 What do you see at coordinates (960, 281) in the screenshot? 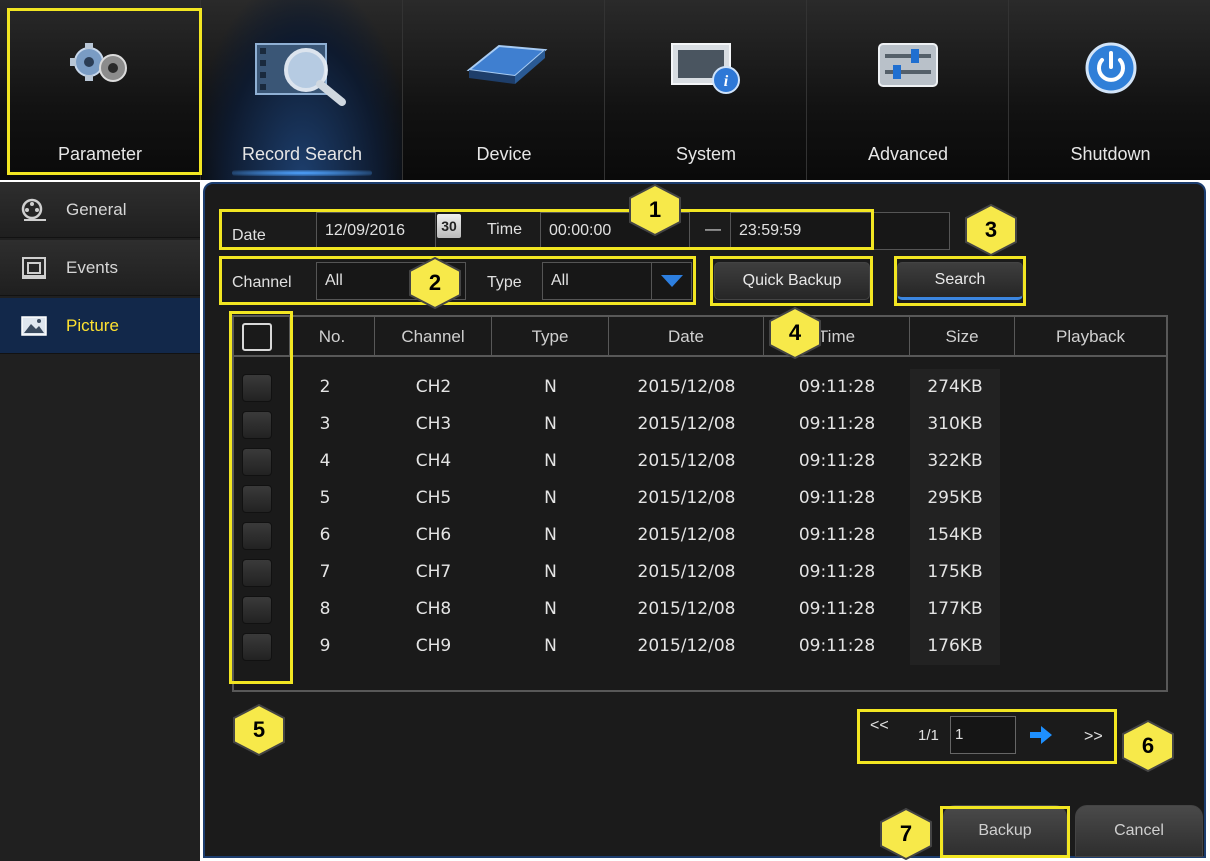
I see `search-button: Search` at bounding box center [960, 281].